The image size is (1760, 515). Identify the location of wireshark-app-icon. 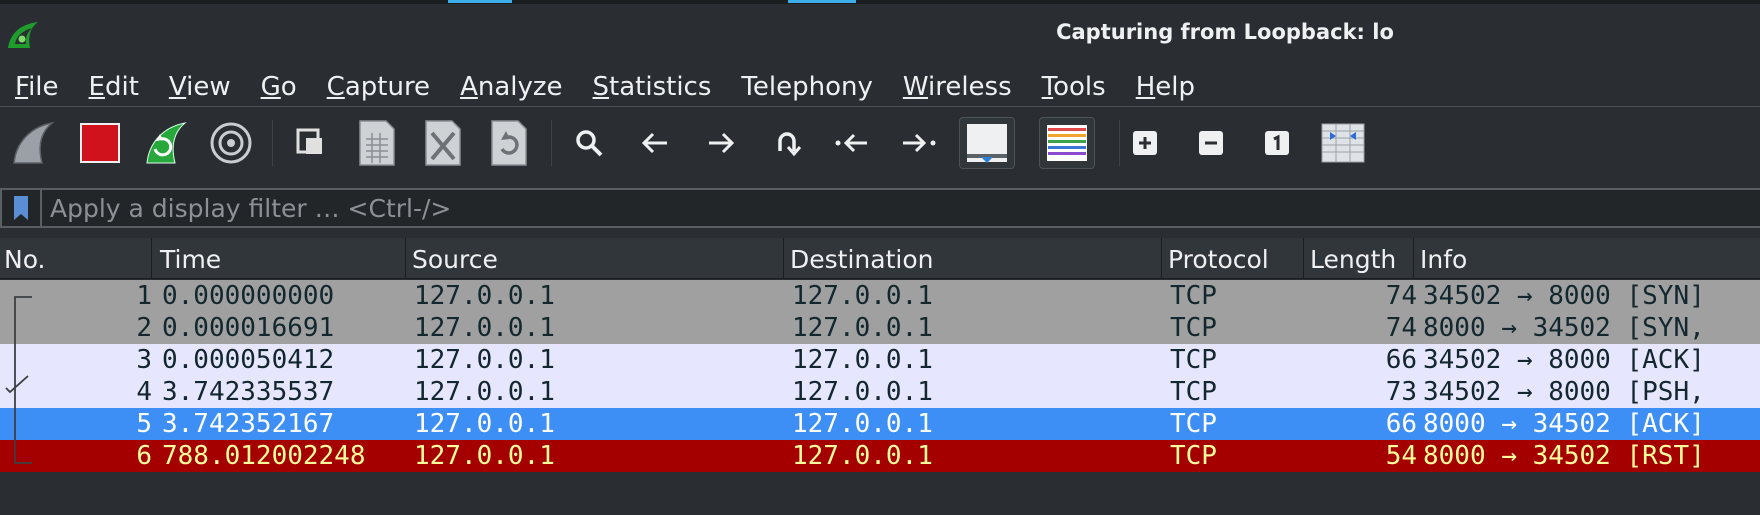
(23, 35).